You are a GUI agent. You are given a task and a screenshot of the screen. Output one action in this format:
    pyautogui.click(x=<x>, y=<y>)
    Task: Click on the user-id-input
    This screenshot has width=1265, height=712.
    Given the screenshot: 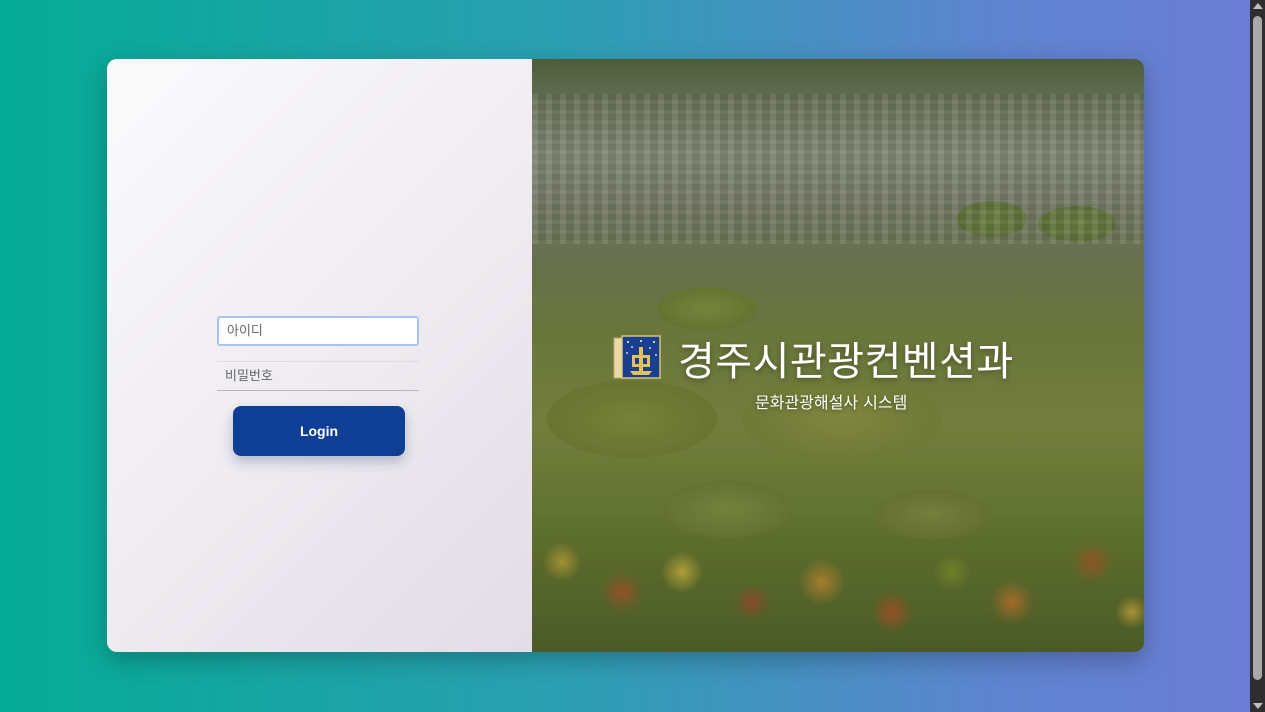 What is the action you would take?
    pyautogui.click(x=318, y=331)
    